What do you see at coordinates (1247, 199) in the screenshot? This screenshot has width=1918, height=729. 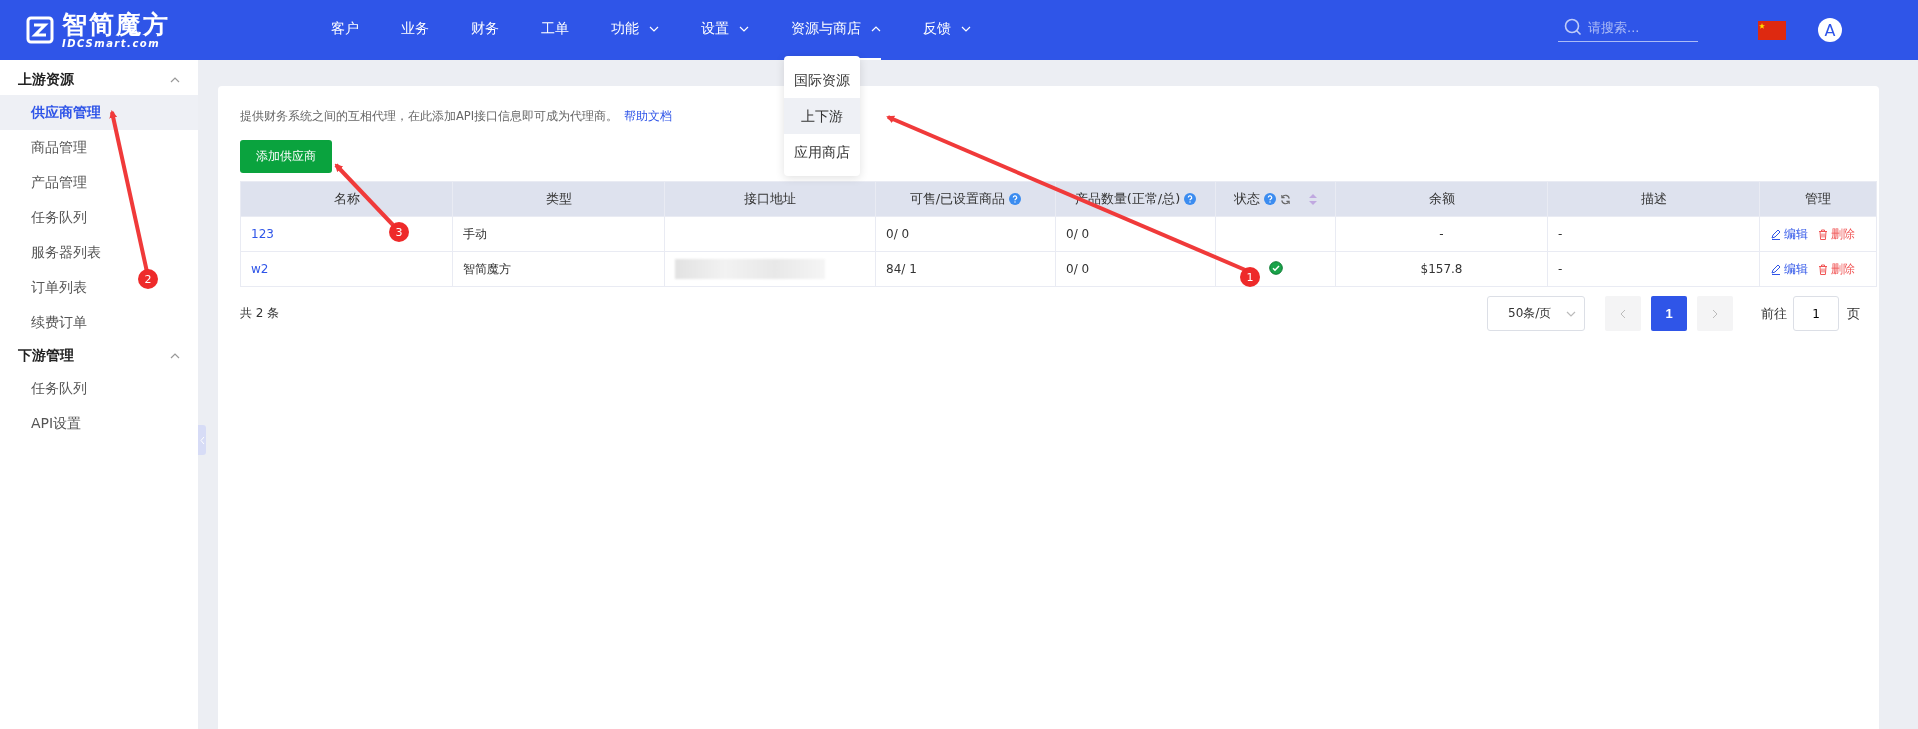 I see `column-title: 状态` at bounding box center [1247, 199].